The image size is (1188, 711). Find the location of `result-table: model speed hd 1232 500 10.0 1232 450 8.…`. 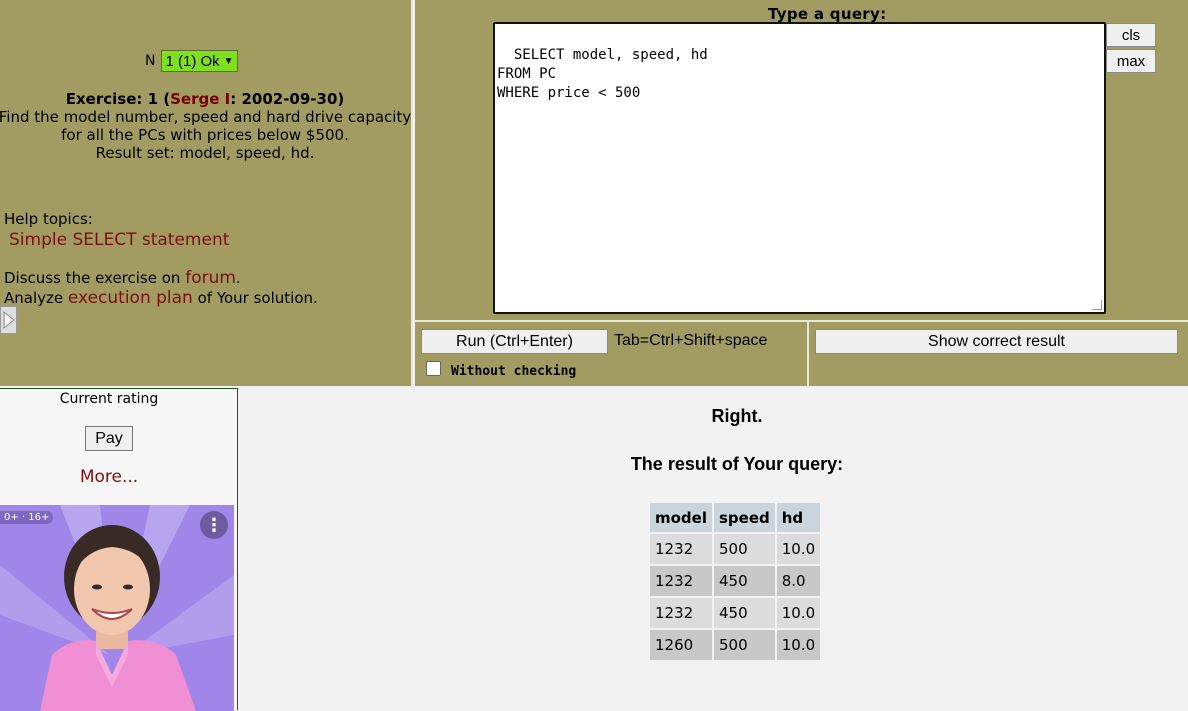

result-table: model speed hd 1232 500 10.0 1232 450 8.… is located at coordinates (735, 581).